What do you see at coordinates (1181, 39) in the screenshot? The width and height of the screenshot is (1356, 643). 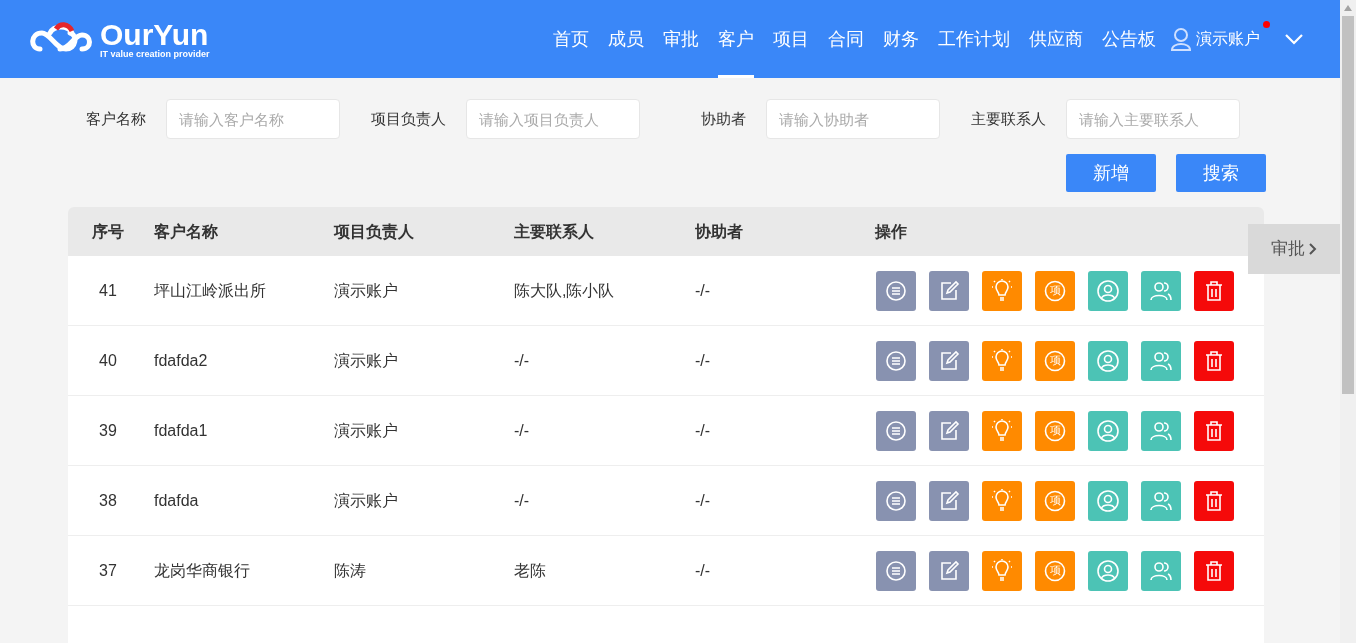 I see `user-icon` at bounding box center [1181, 39].